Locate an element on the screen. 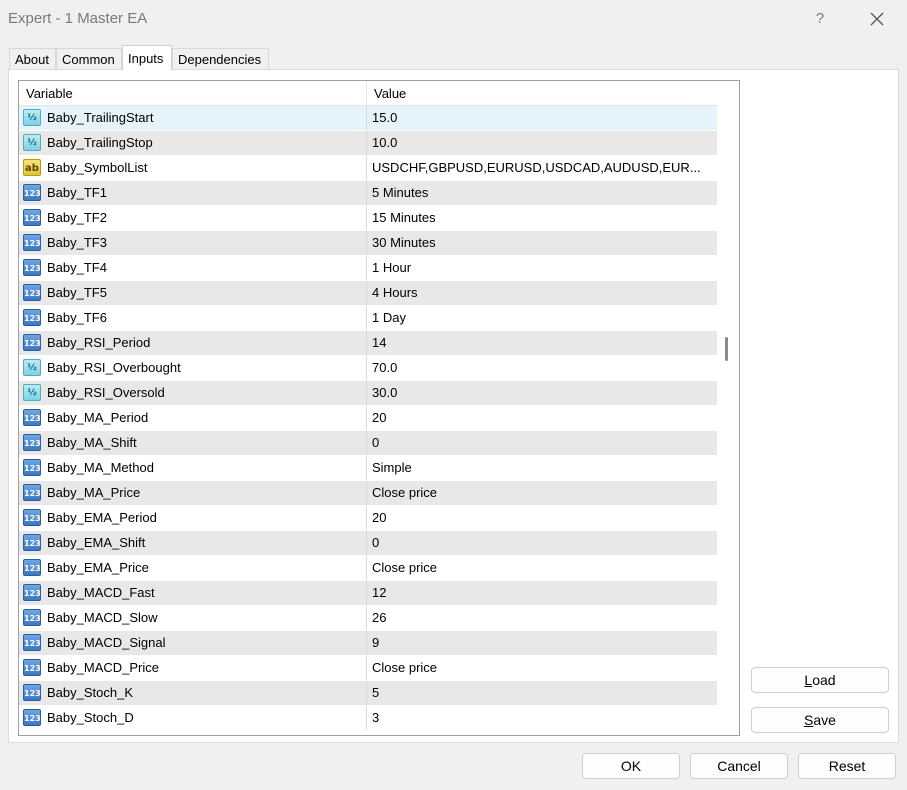 This screenshot has height=790, width=907. table-row: 123 Baby_EMA_Shift 0 is located at coordinates (368, 543).